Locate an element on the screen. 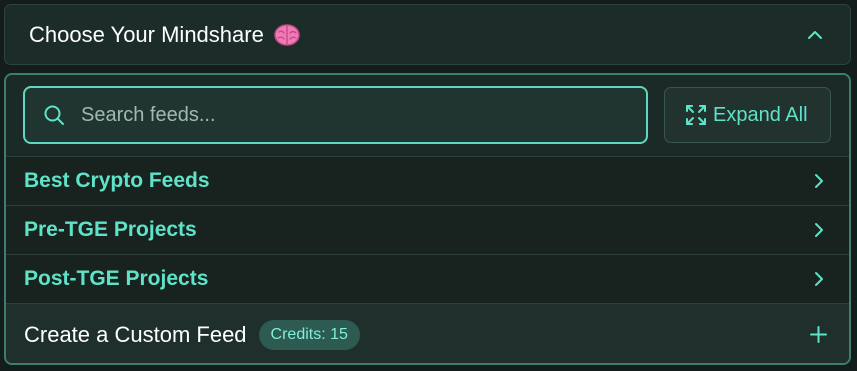 The image size is (857, 371). feed-item-best-crypto-feeds: Best Crypto Feeds is located at coordinates (427, 181).